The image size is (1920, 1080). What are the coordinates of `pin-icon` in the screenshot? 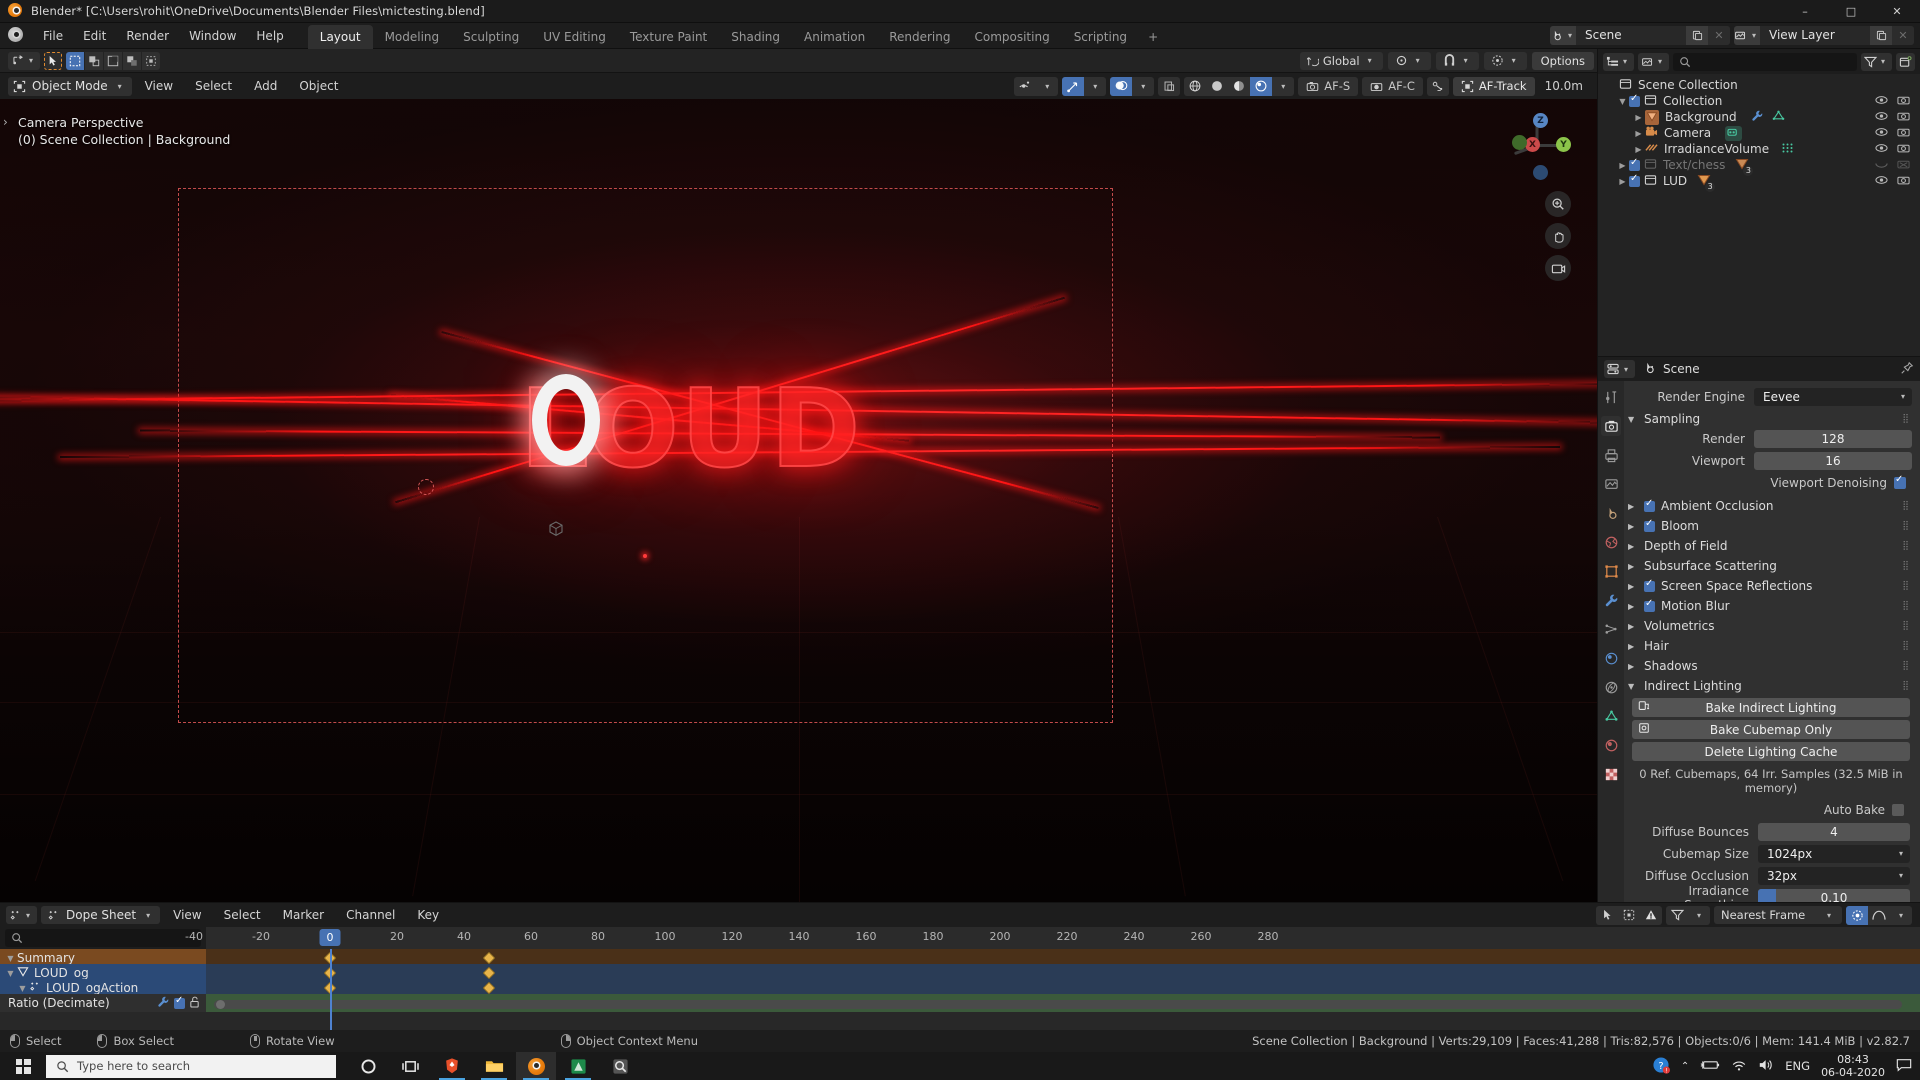 It's located at (1907, 369).